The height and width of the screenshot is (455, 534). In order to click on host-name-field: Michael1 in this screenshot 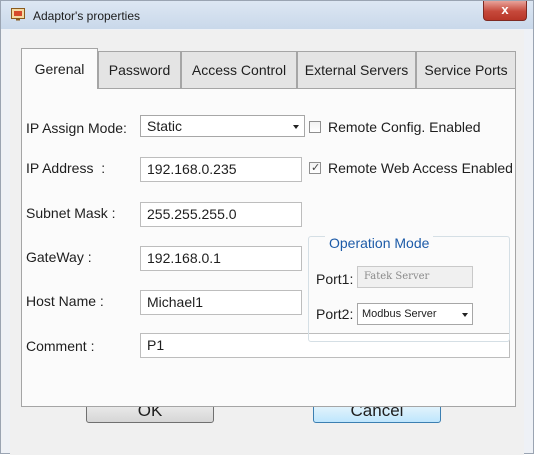, I will do `click(221, 302)`.